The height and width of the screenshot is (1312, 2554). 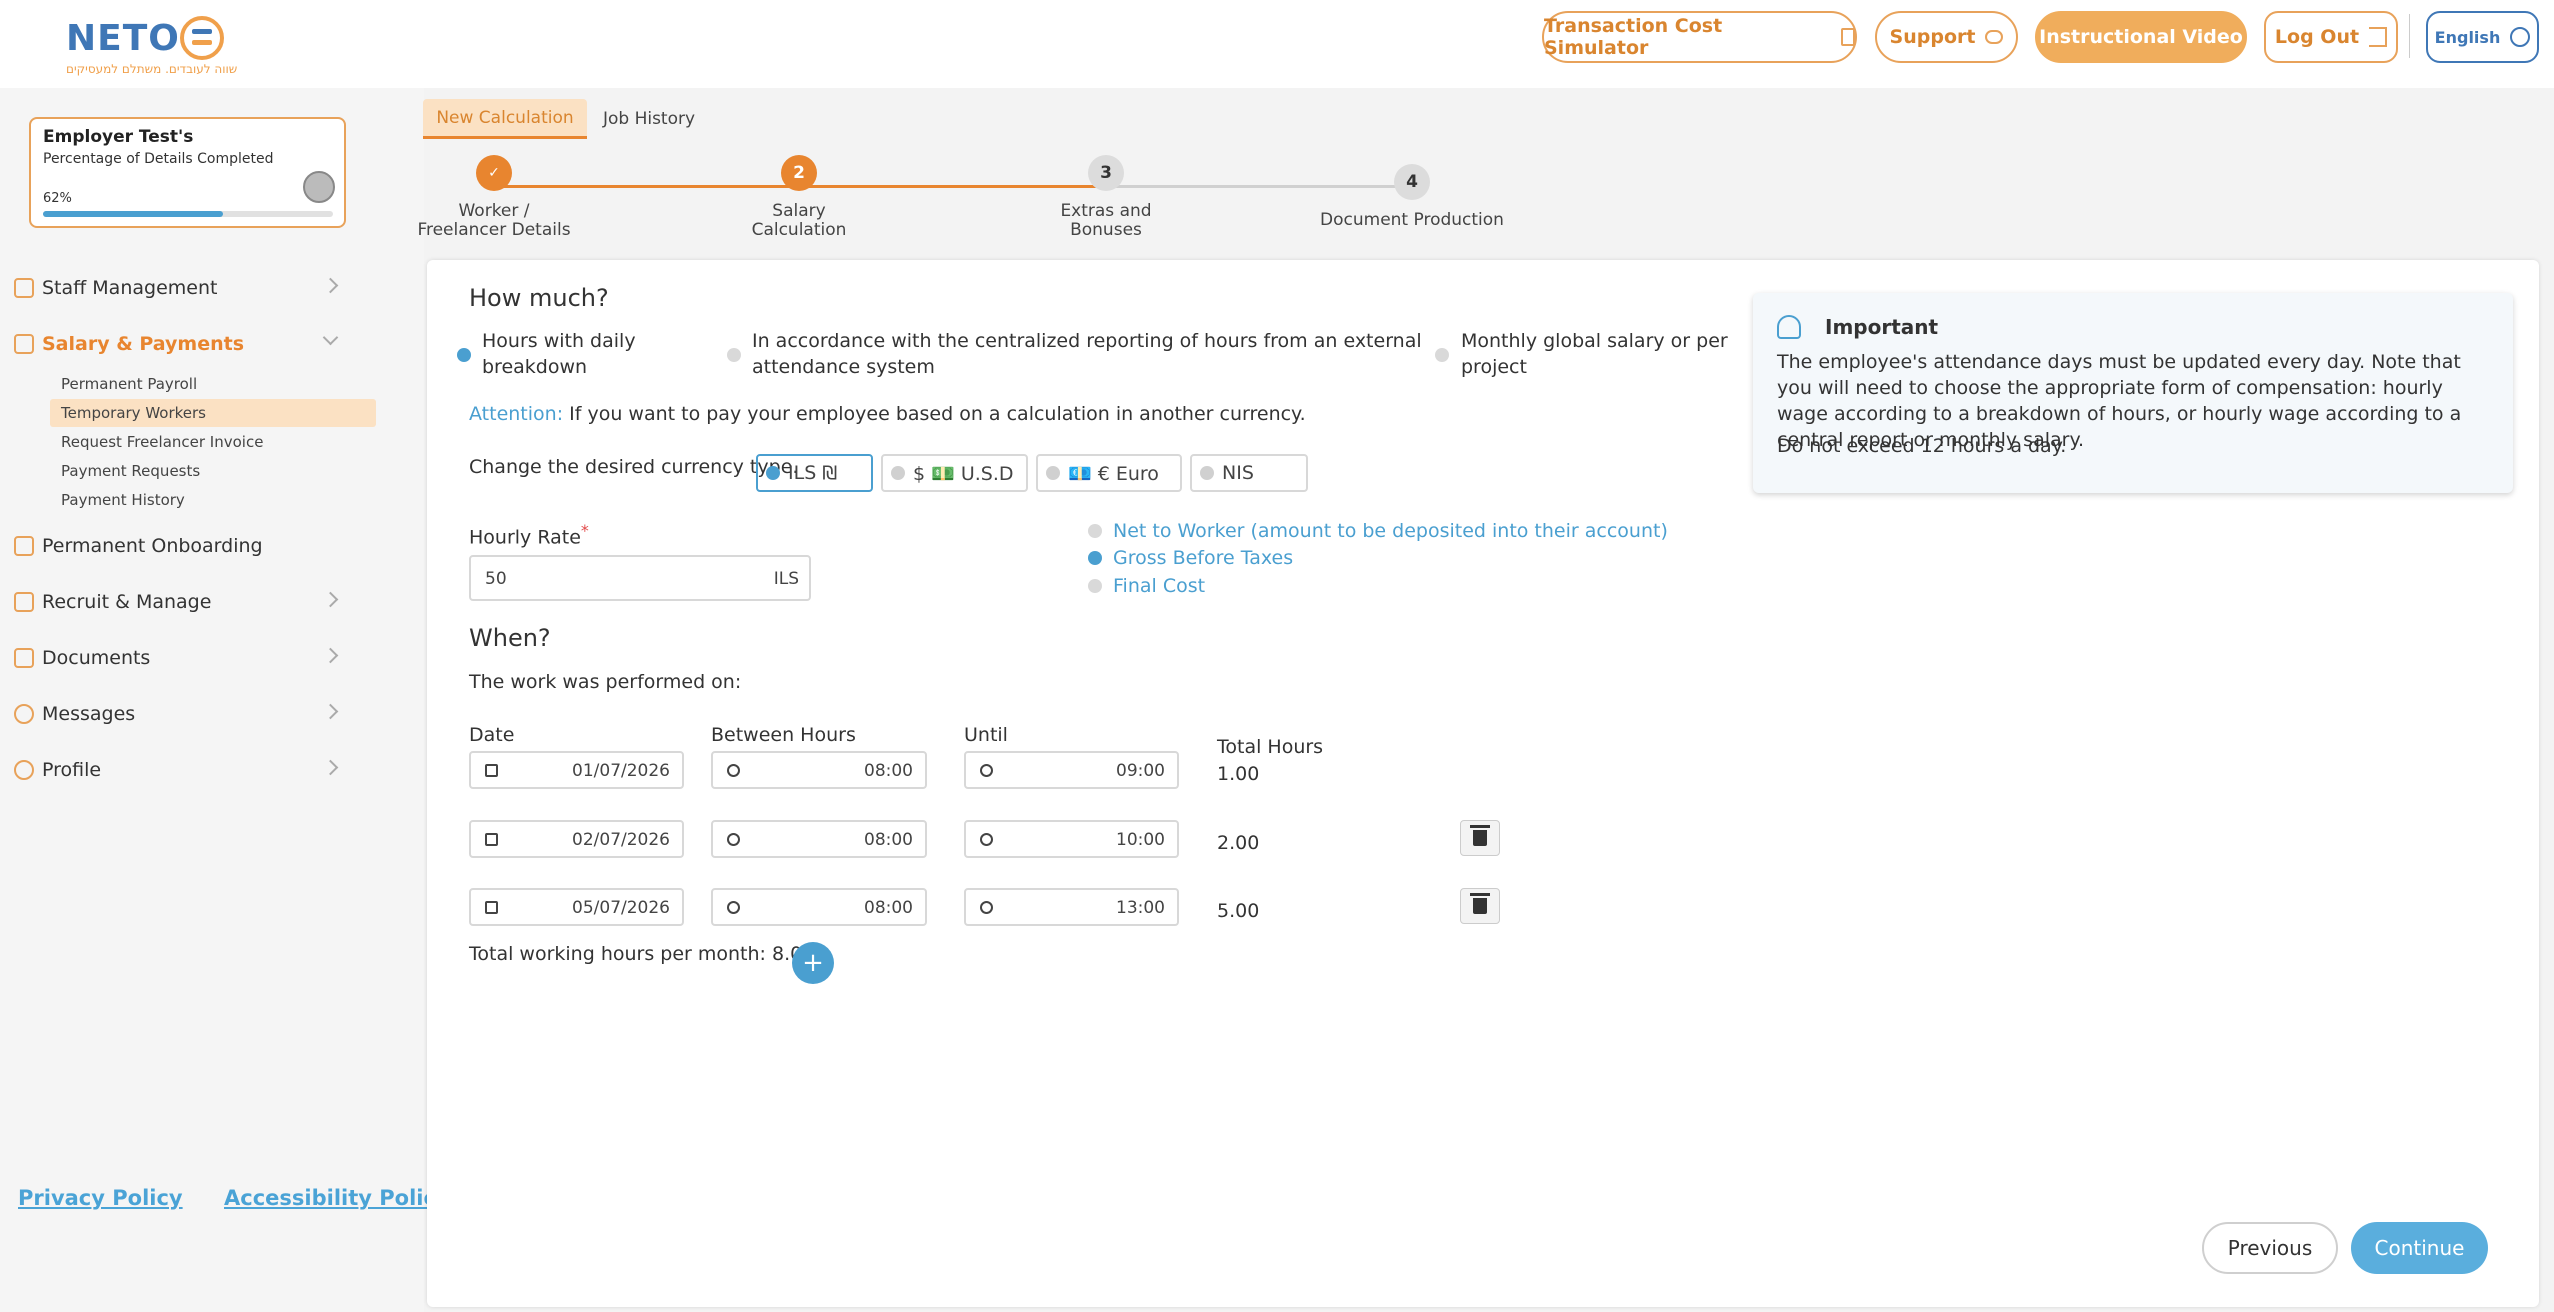 What do you see at coordinates (1442, 355) in the screenshot?
I see `pay-option-monthly-radio` at bounding box center [1442, 355].